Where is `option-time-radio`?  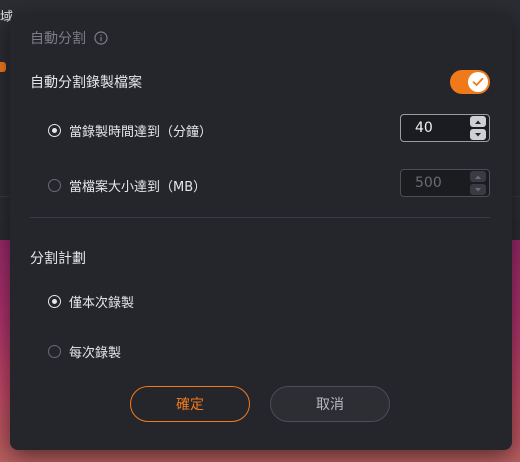
option-time-radio is located at coordinates (54, 130).